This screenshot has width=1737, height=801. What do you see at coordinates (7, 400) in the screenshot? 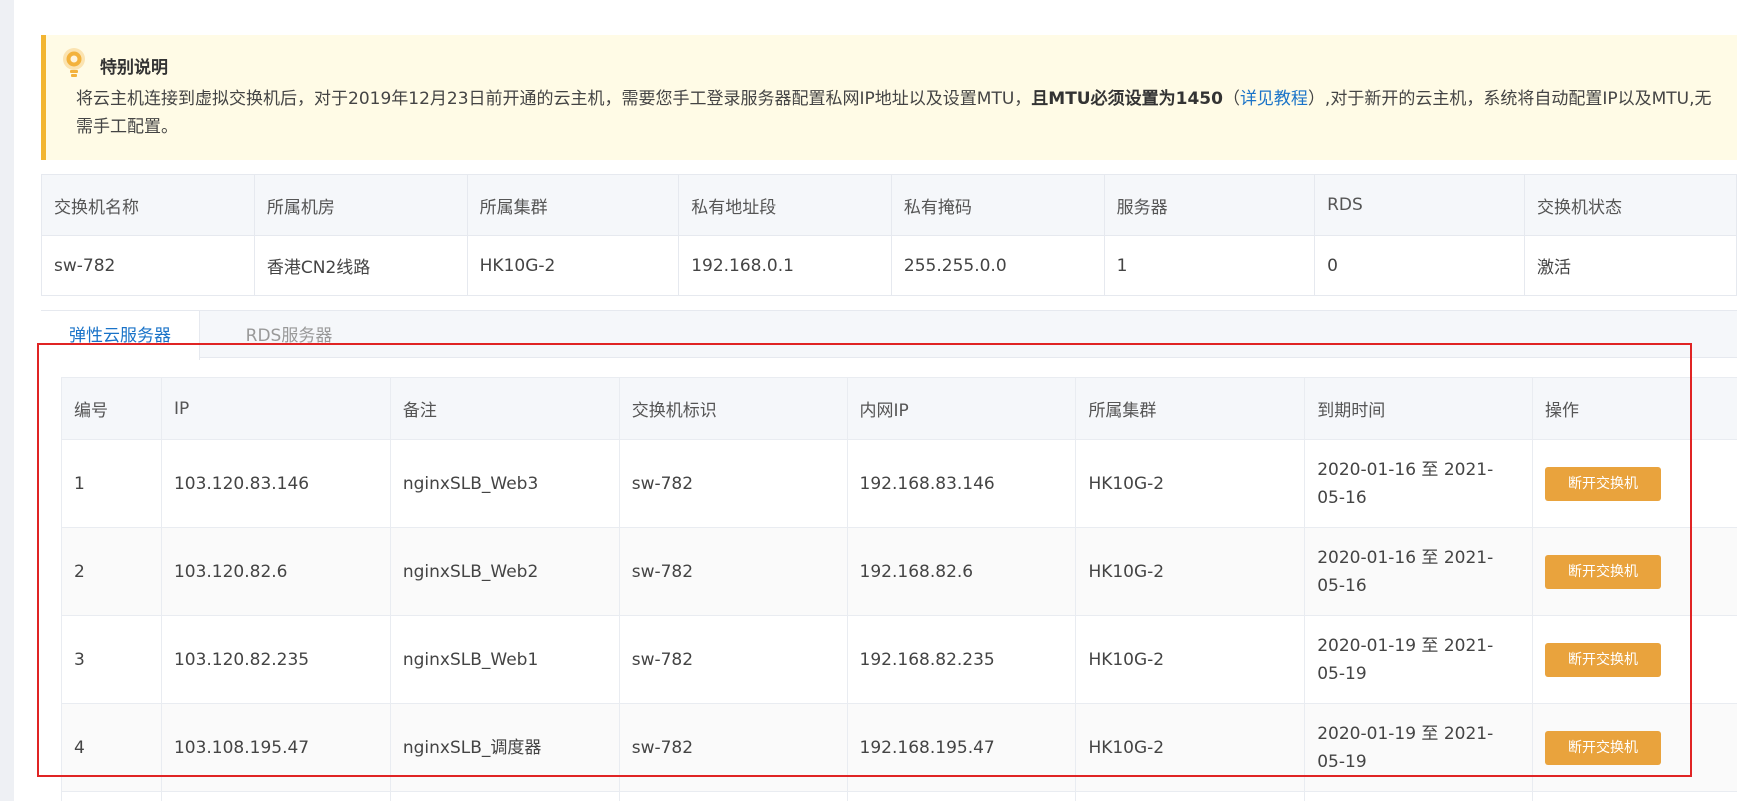
I see `left-sidebar-strip` at bounding box center [7, 400].